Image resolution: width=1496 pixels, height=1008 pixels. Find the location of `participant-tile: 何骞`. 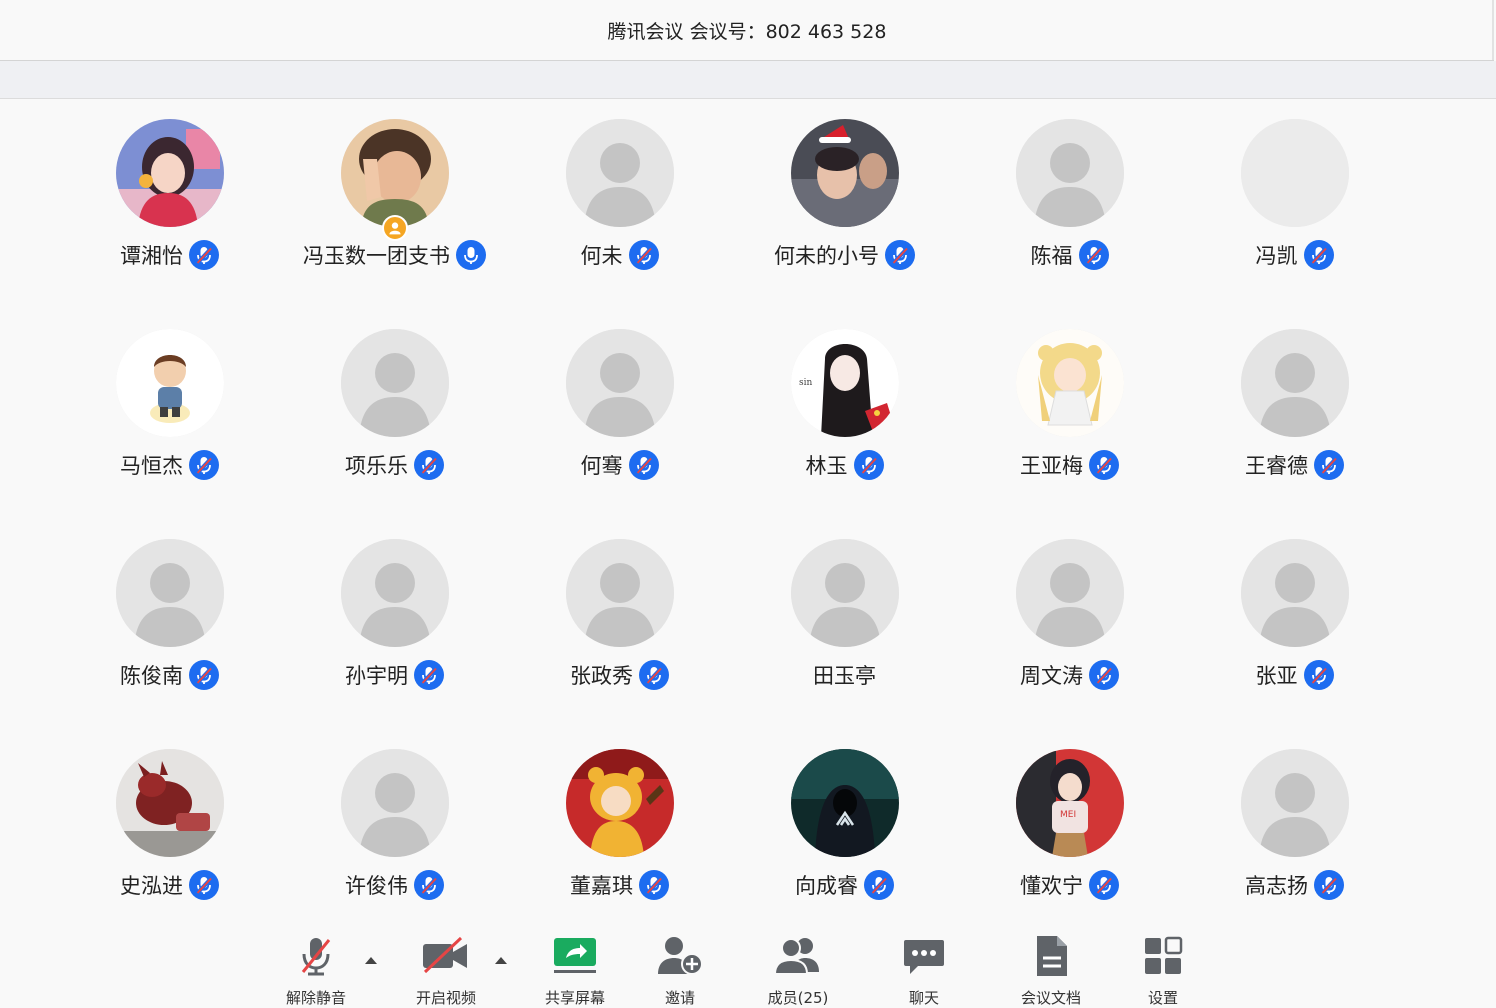

participant-tile: 何骞 is located at coordinates (619, 409).